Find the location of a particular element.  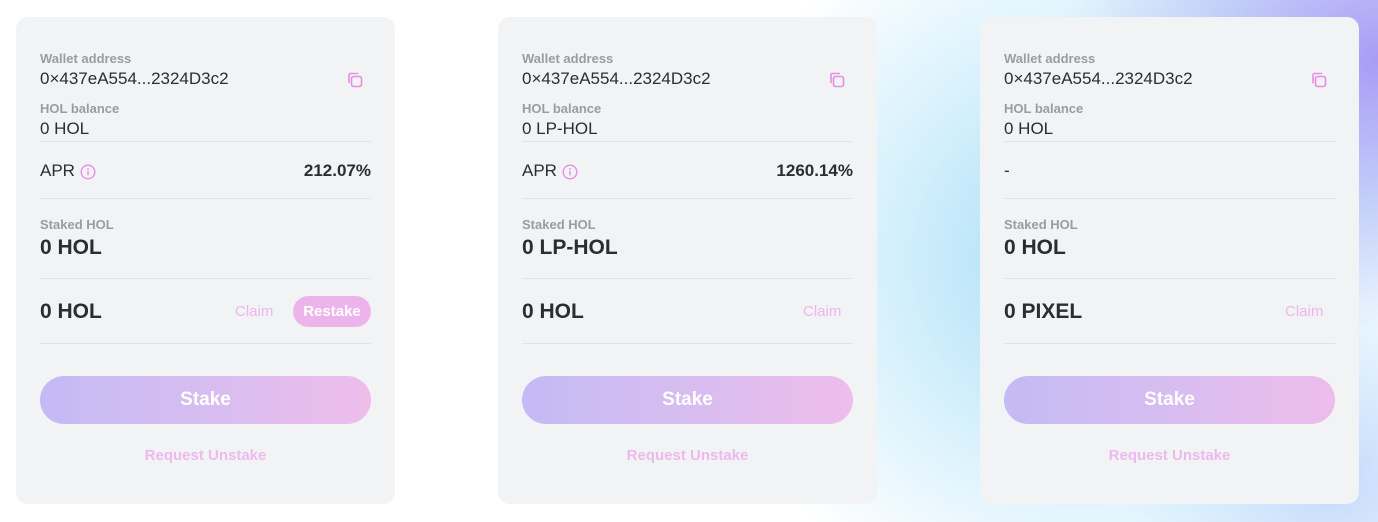

reward-value: 0 PIXEL is located at coordinates (1043, 311).